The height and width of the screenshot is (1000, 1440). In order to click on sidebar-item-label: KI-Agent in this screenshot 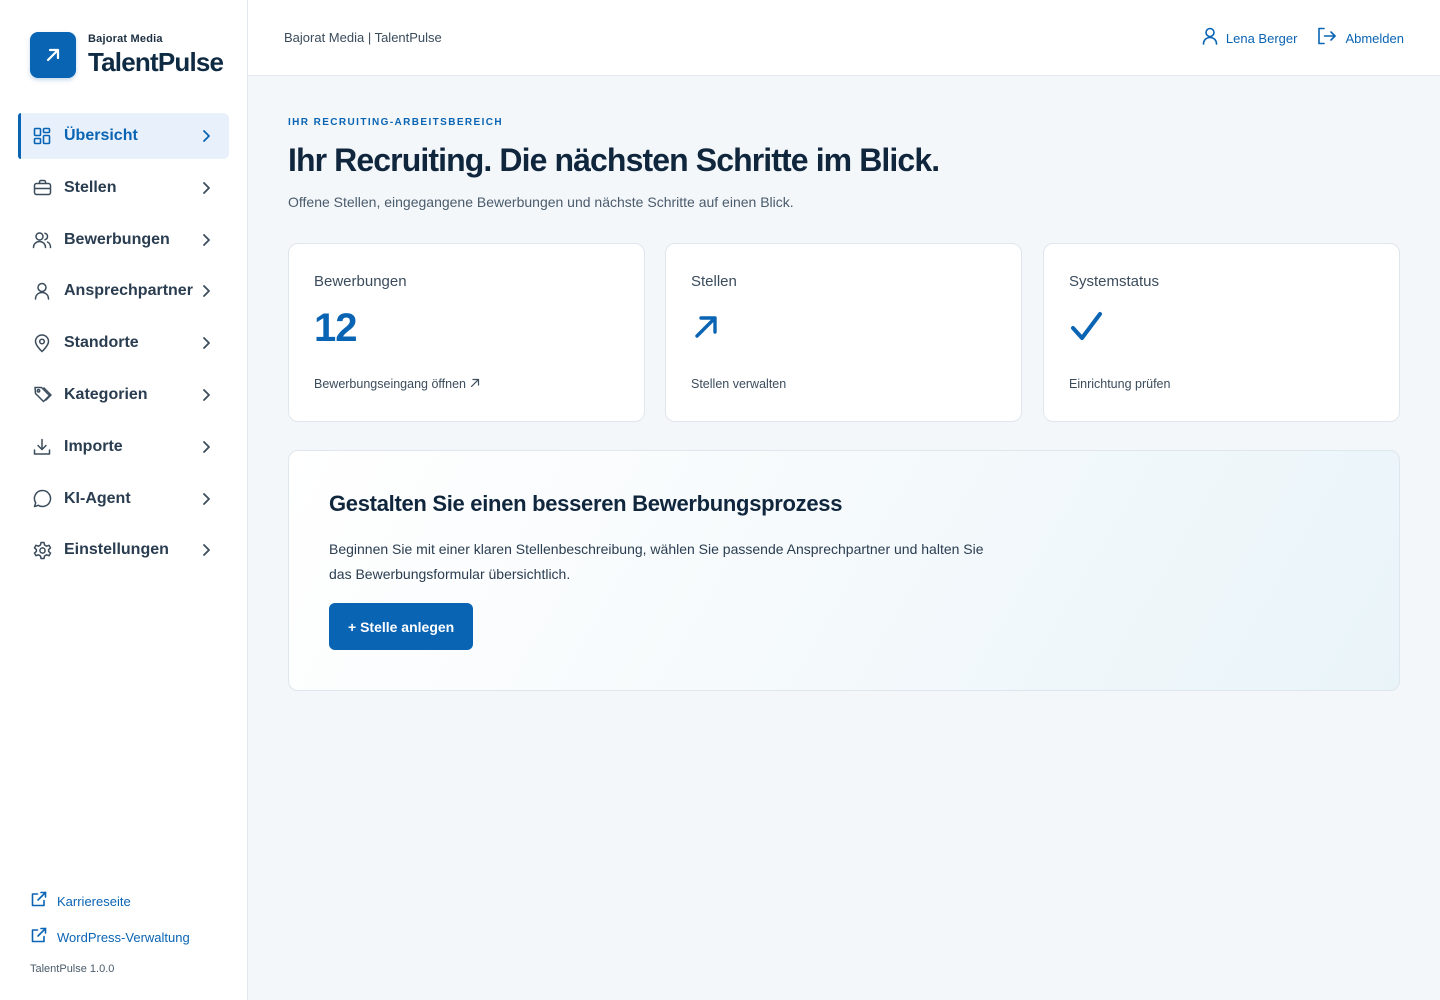, I will do `click(97, 498)`.